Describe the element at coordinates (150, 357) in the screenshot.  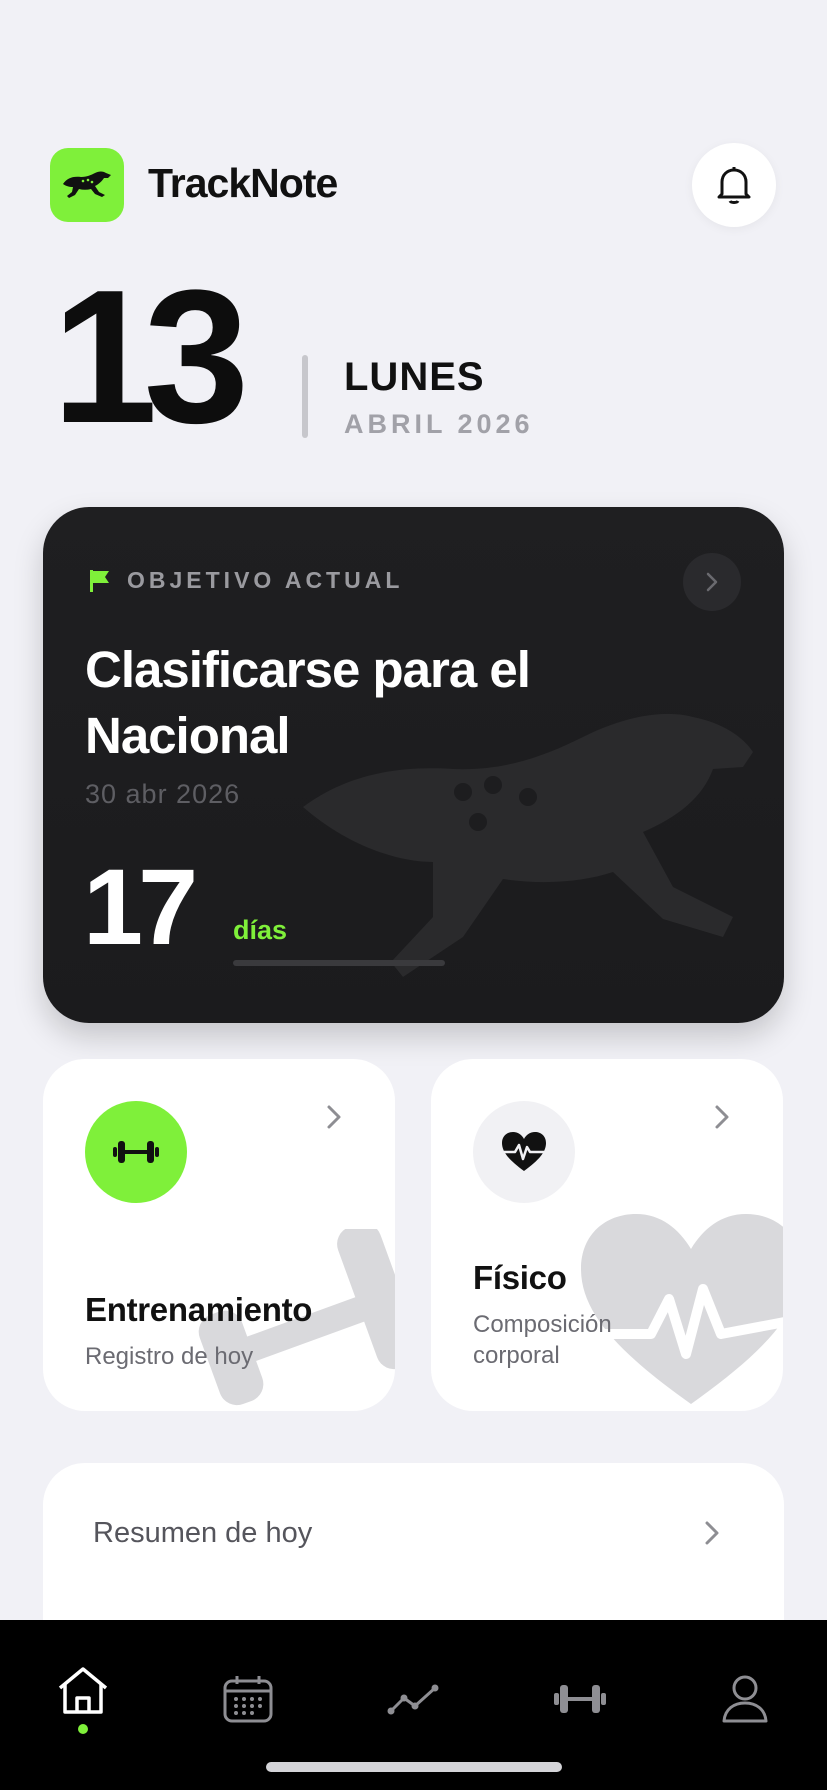
I see `day-number: 13` at that location.